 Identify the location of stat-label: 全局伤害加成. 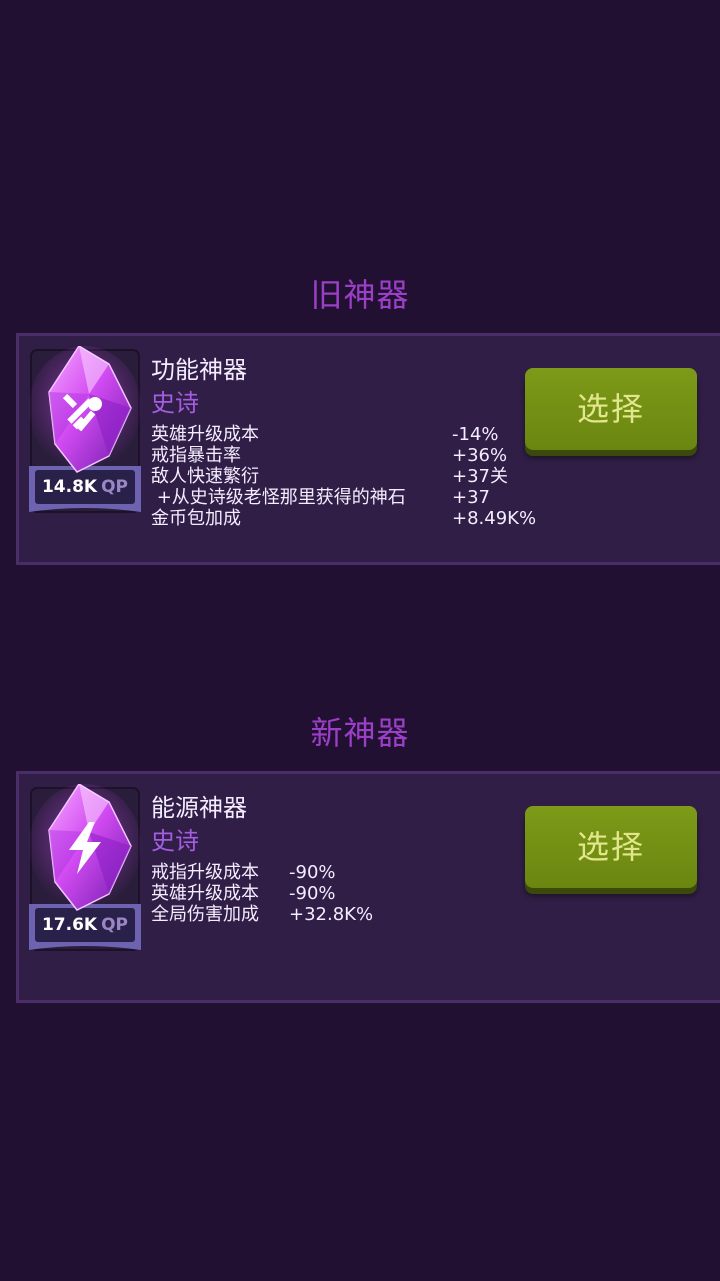
(205, 914).